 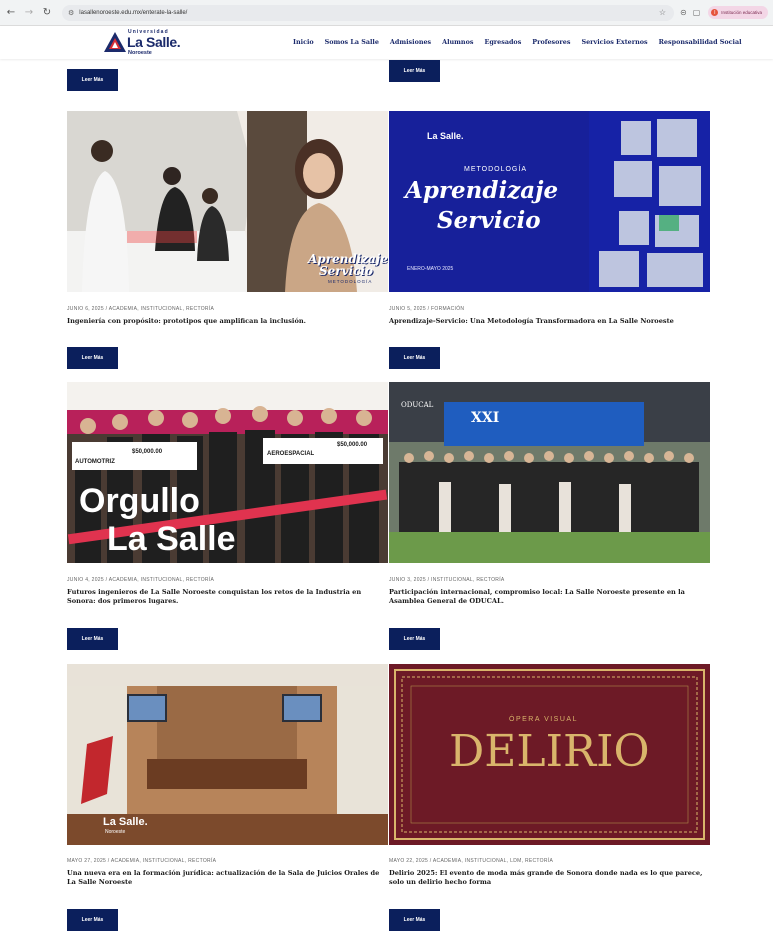 I want to click on back-arrow-icon: ←, so click(x=11, y=13).